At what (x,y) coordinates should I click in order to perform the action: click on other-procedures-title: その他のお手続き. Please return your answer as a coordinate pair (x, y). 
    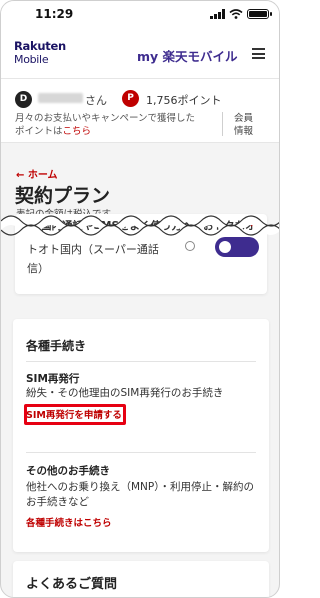
    Looking at the image, I should click on (68, 471).